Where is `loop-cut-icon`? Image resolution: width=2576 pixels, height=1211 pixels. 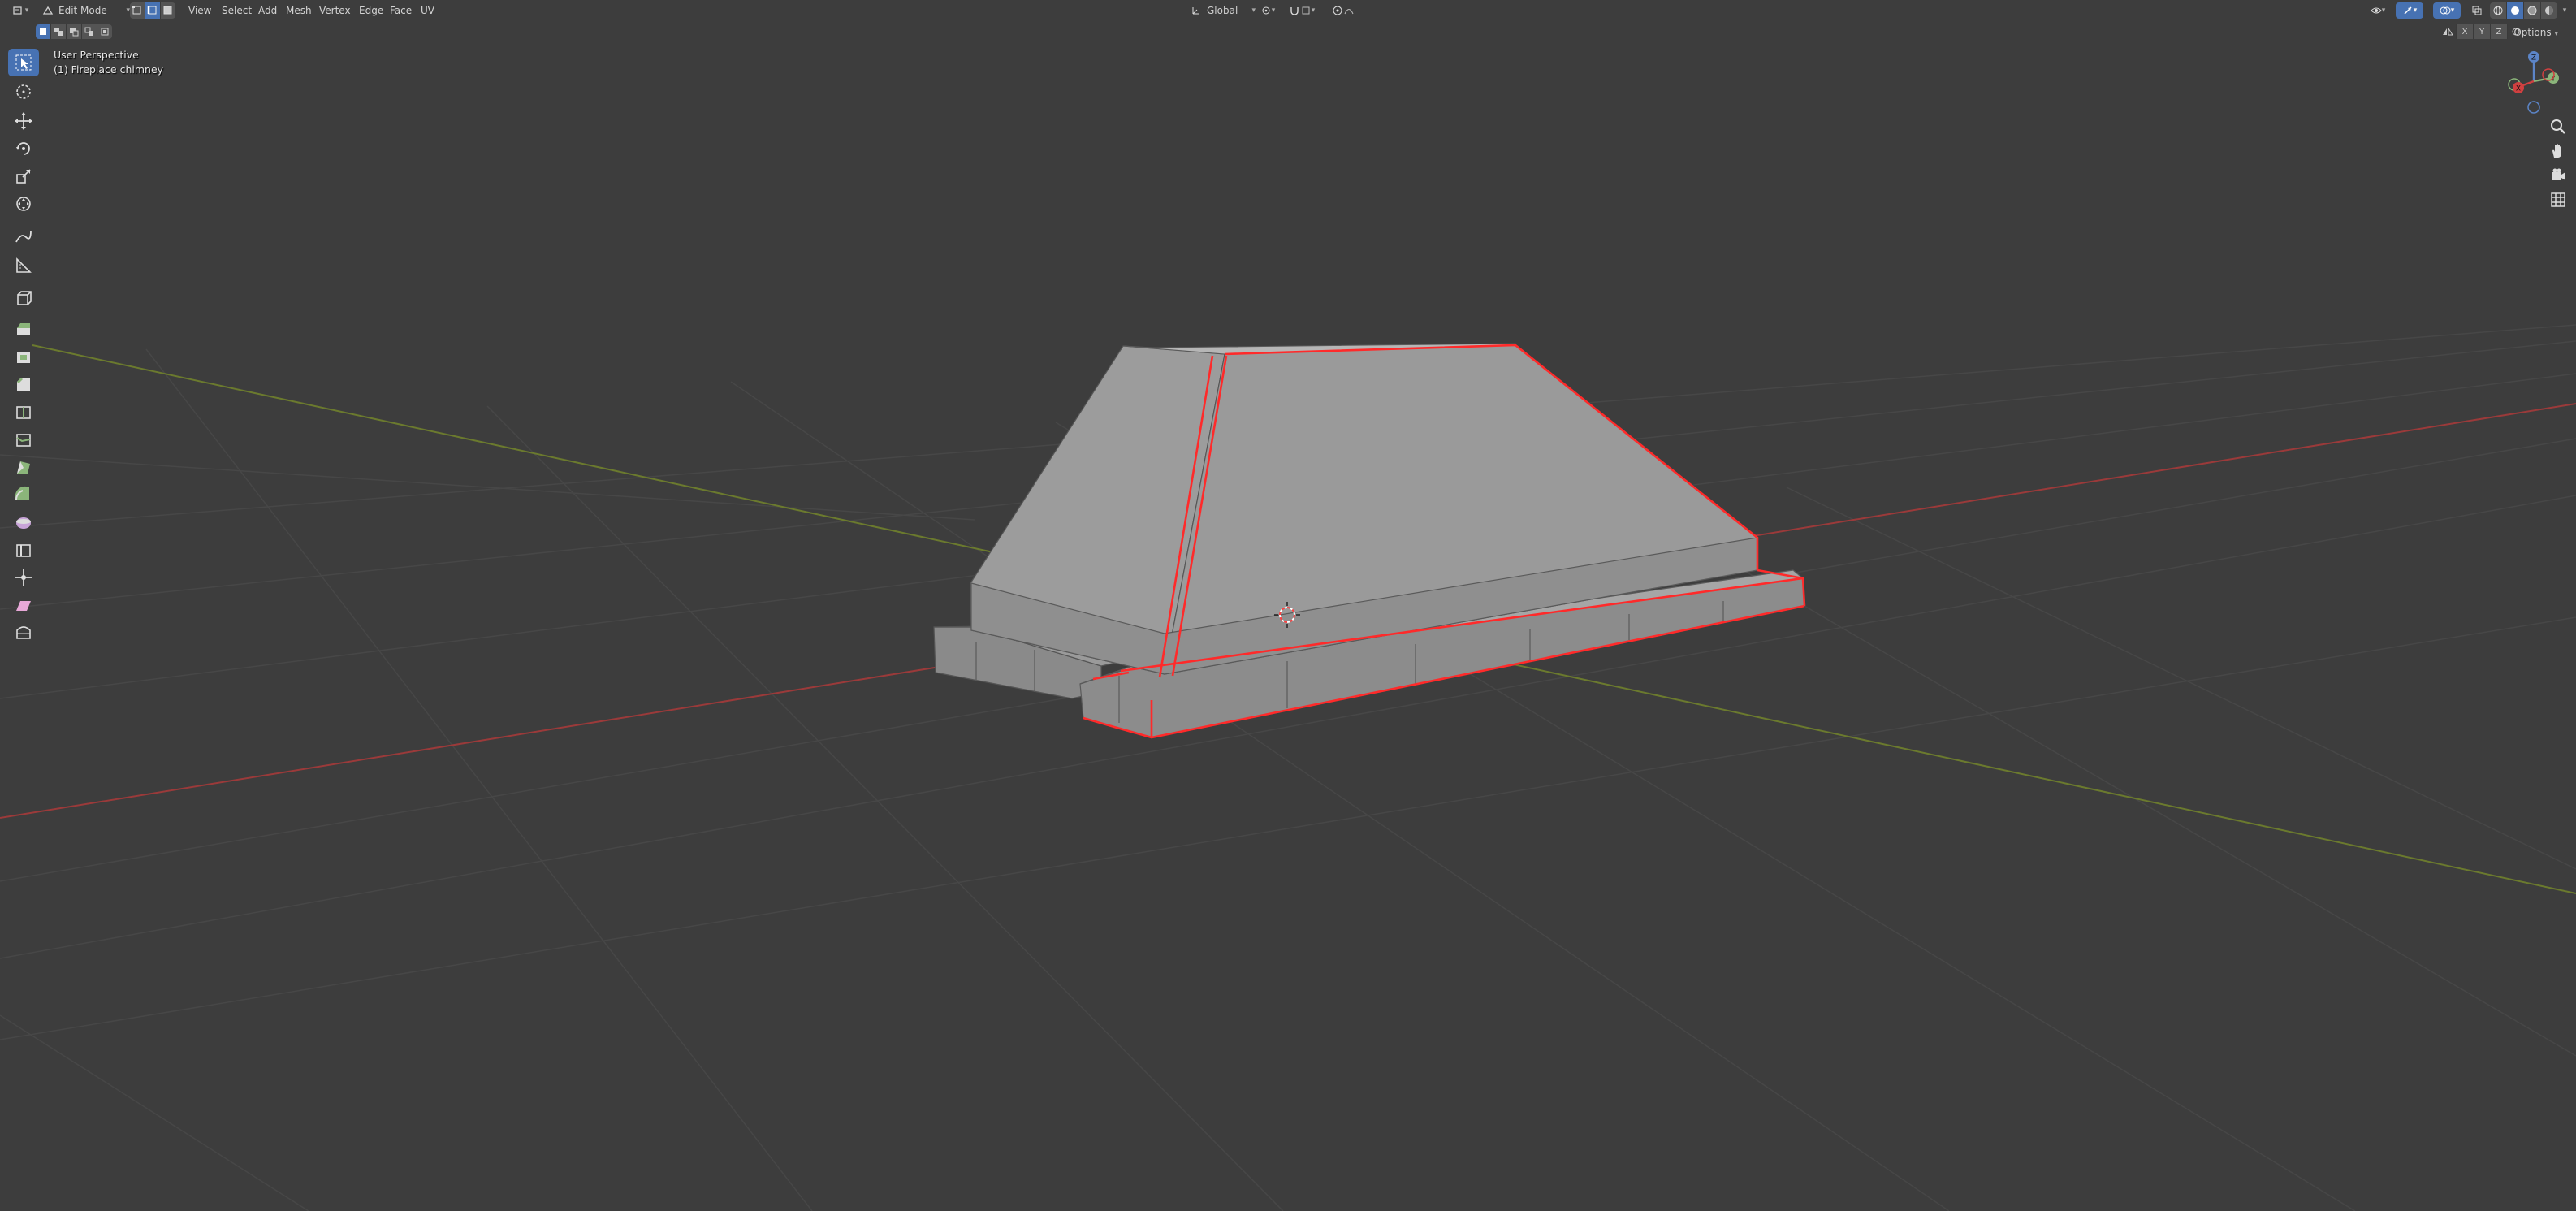 loop-cut-icon is located at coordinates (24, 412).